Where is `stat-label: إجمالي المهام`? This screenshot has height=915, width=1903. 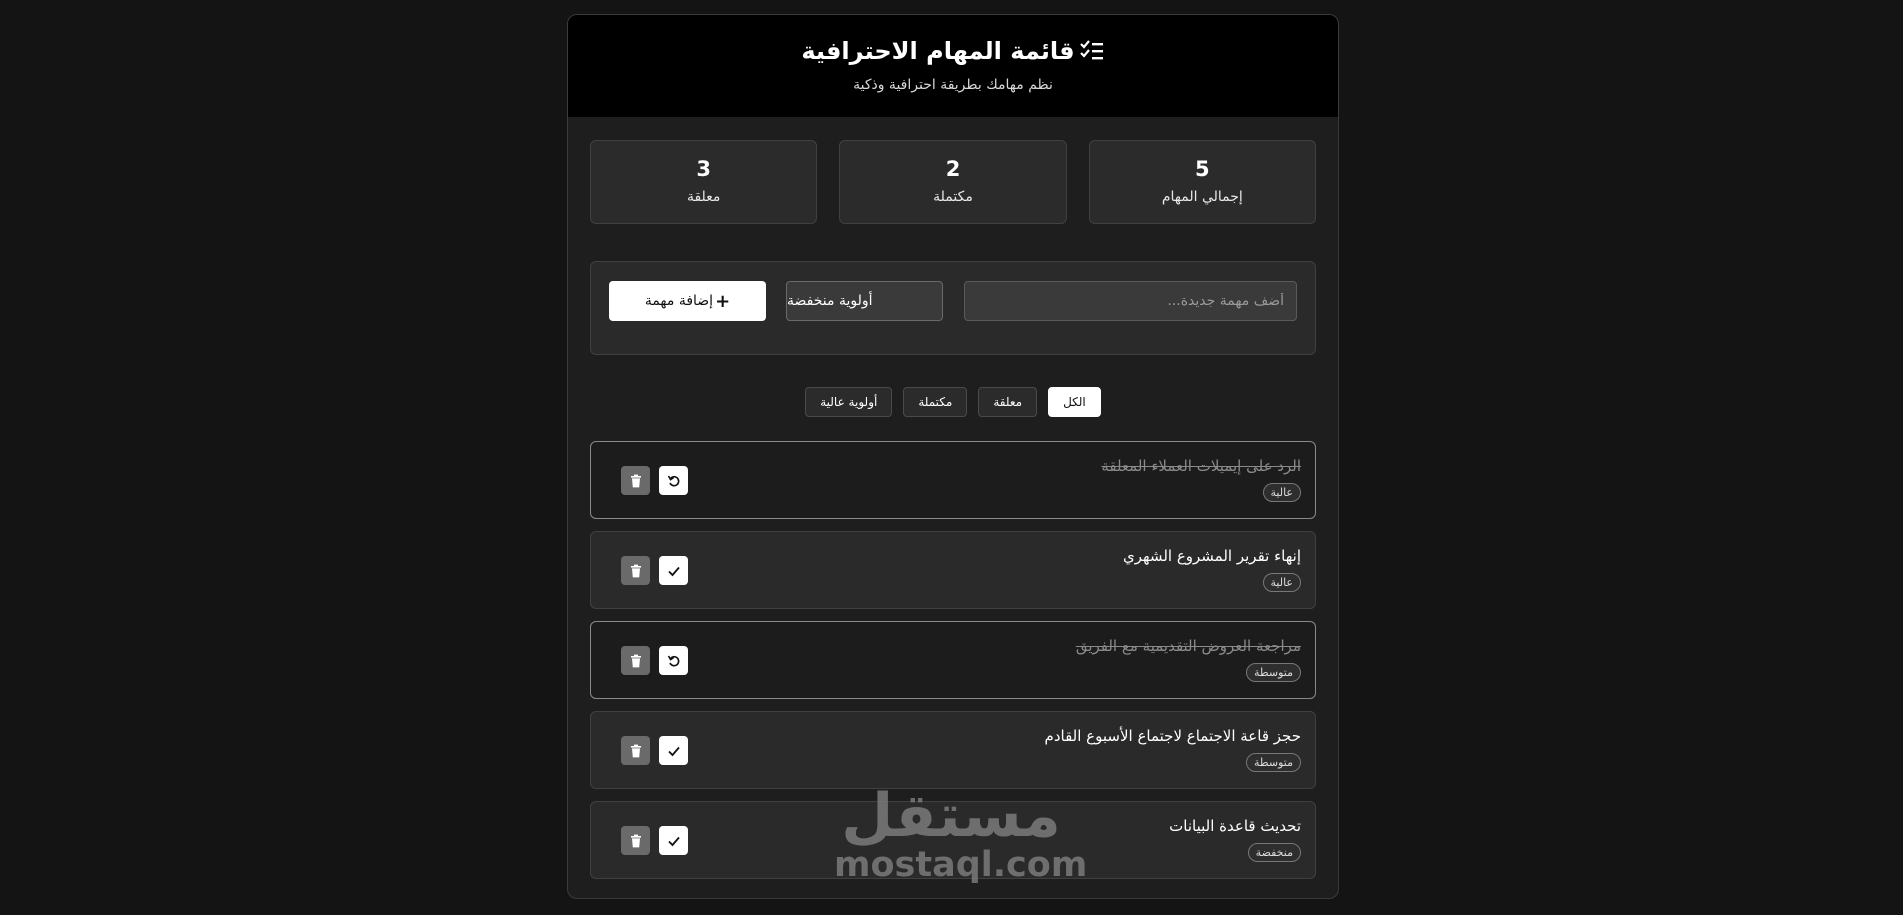
stat-label: إجمالي المهام is located at coordinates (1202, 197).